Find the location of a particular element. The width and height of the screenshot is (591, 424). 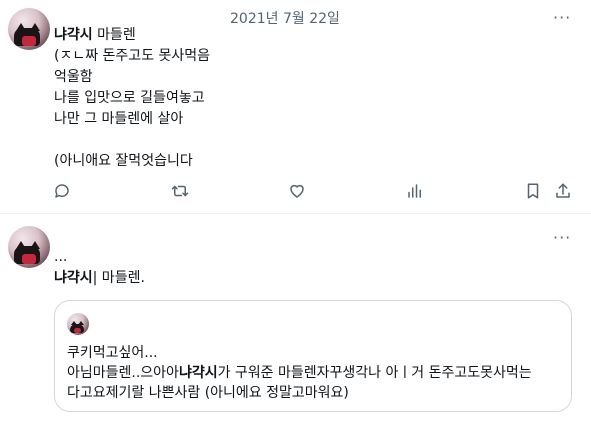

tweet-text-line: 냐갹시| 마들렌. is located at coordinates (99, 278).